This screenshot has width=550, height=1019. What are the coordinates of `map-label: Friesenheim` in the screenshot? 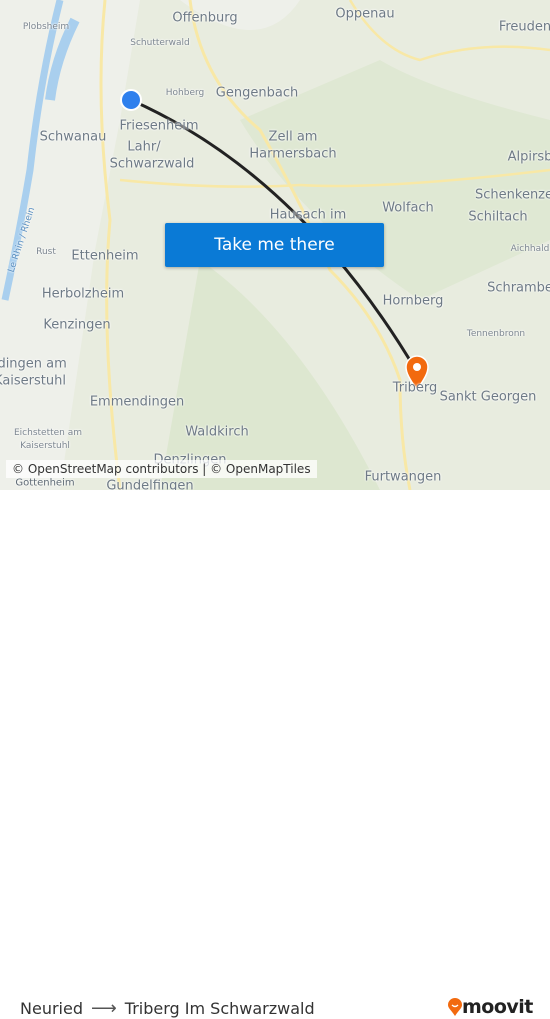 It's located at (159, 126).